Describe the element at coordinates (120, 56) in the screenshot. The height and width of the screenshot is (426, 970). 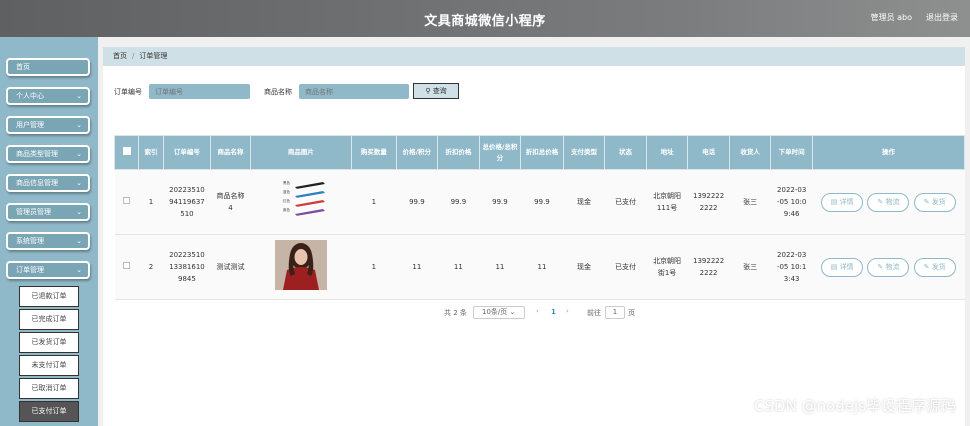
I see `breadcrumb-home: 首页` at that location.